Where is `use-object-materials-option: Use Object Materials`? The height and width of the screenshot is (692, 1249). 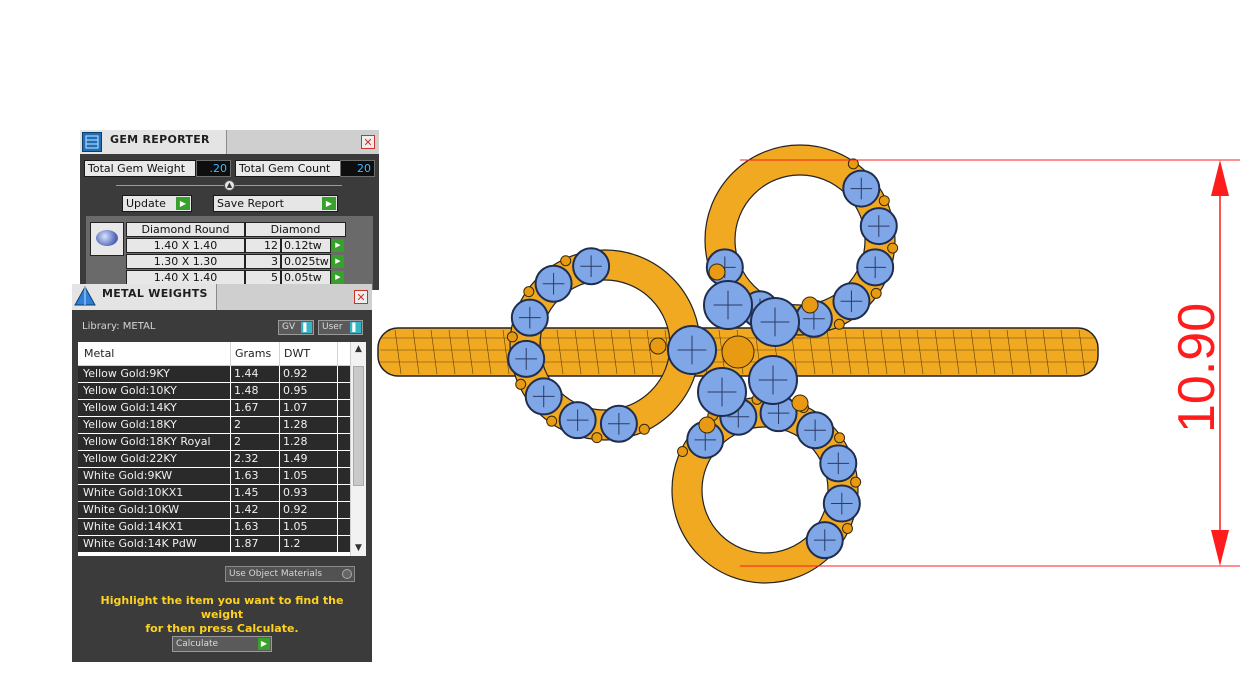 use-object-materials-option: Use Object Materials is located at coordinates (290, 574).